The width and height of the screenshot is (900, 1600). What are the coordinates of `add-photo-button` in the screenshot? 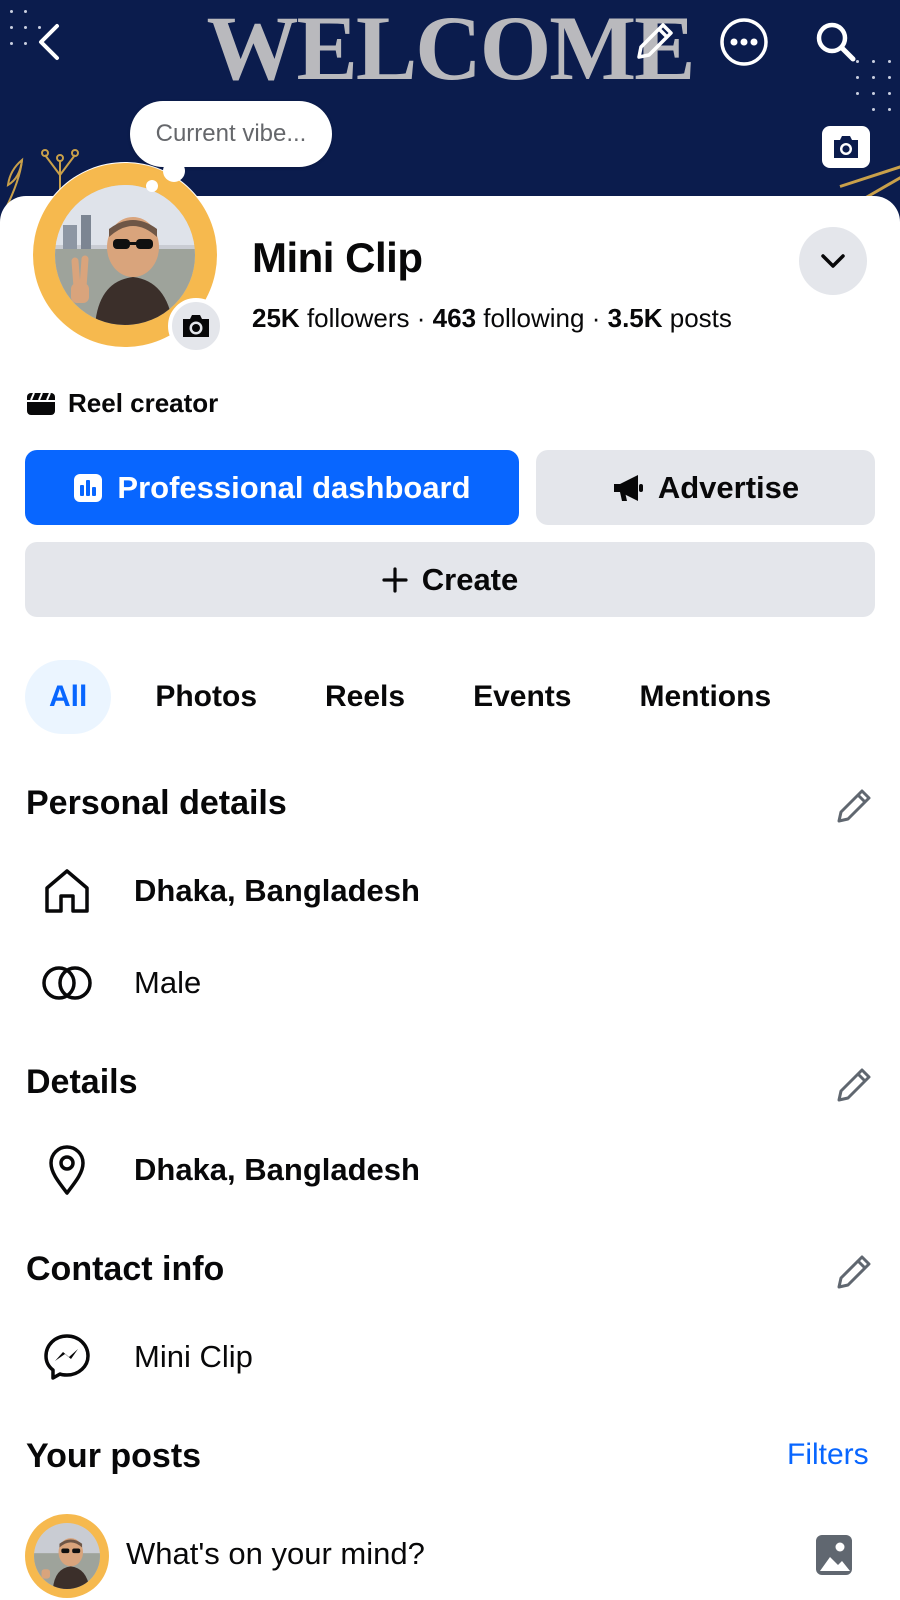 It's located at (834, 1555).